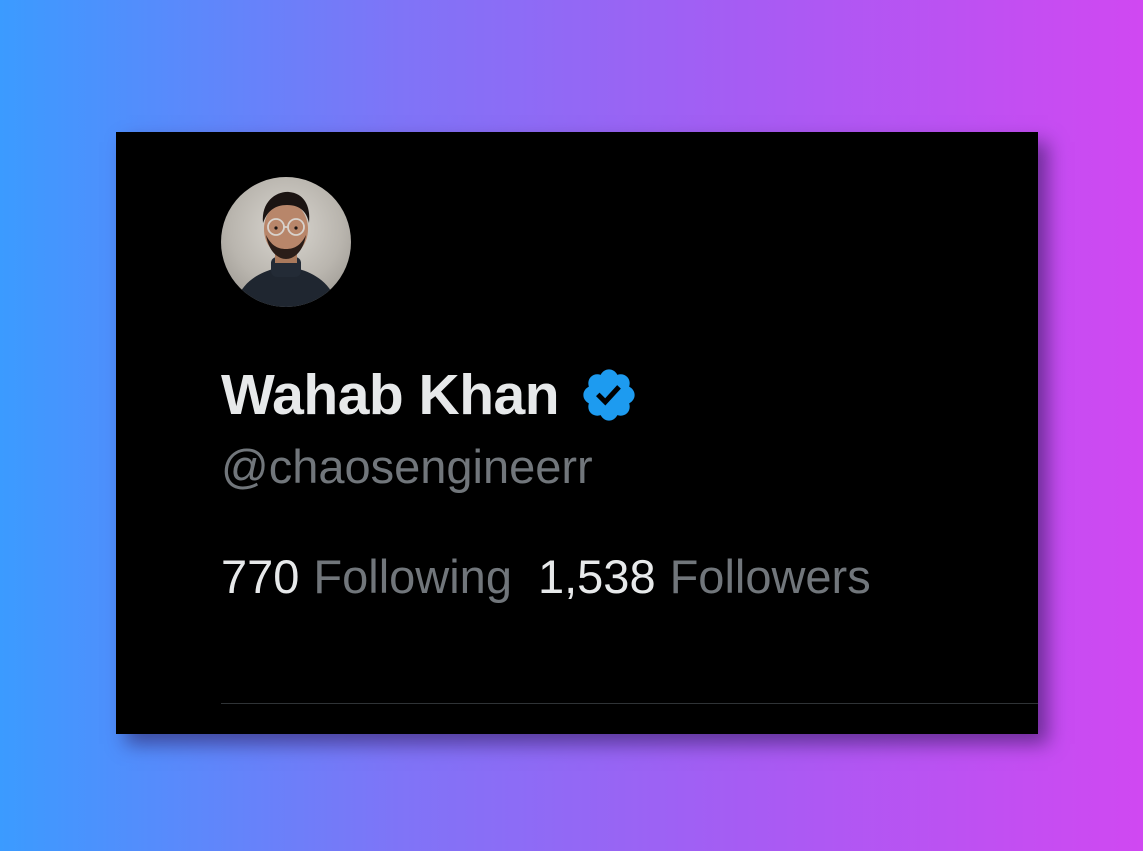 The height and width of the screenshot is (851, 1143). I want to click on follow-stats: 770 Following 1,538 Followers, so click(559, 577).